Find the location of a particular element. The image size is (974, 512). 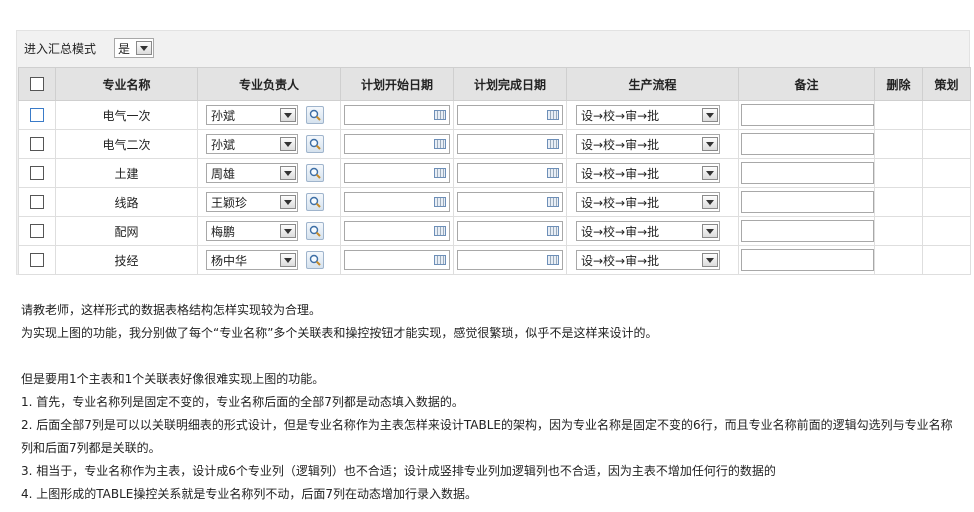

person-value: 孙斌 is located at coordinates (223, 115).